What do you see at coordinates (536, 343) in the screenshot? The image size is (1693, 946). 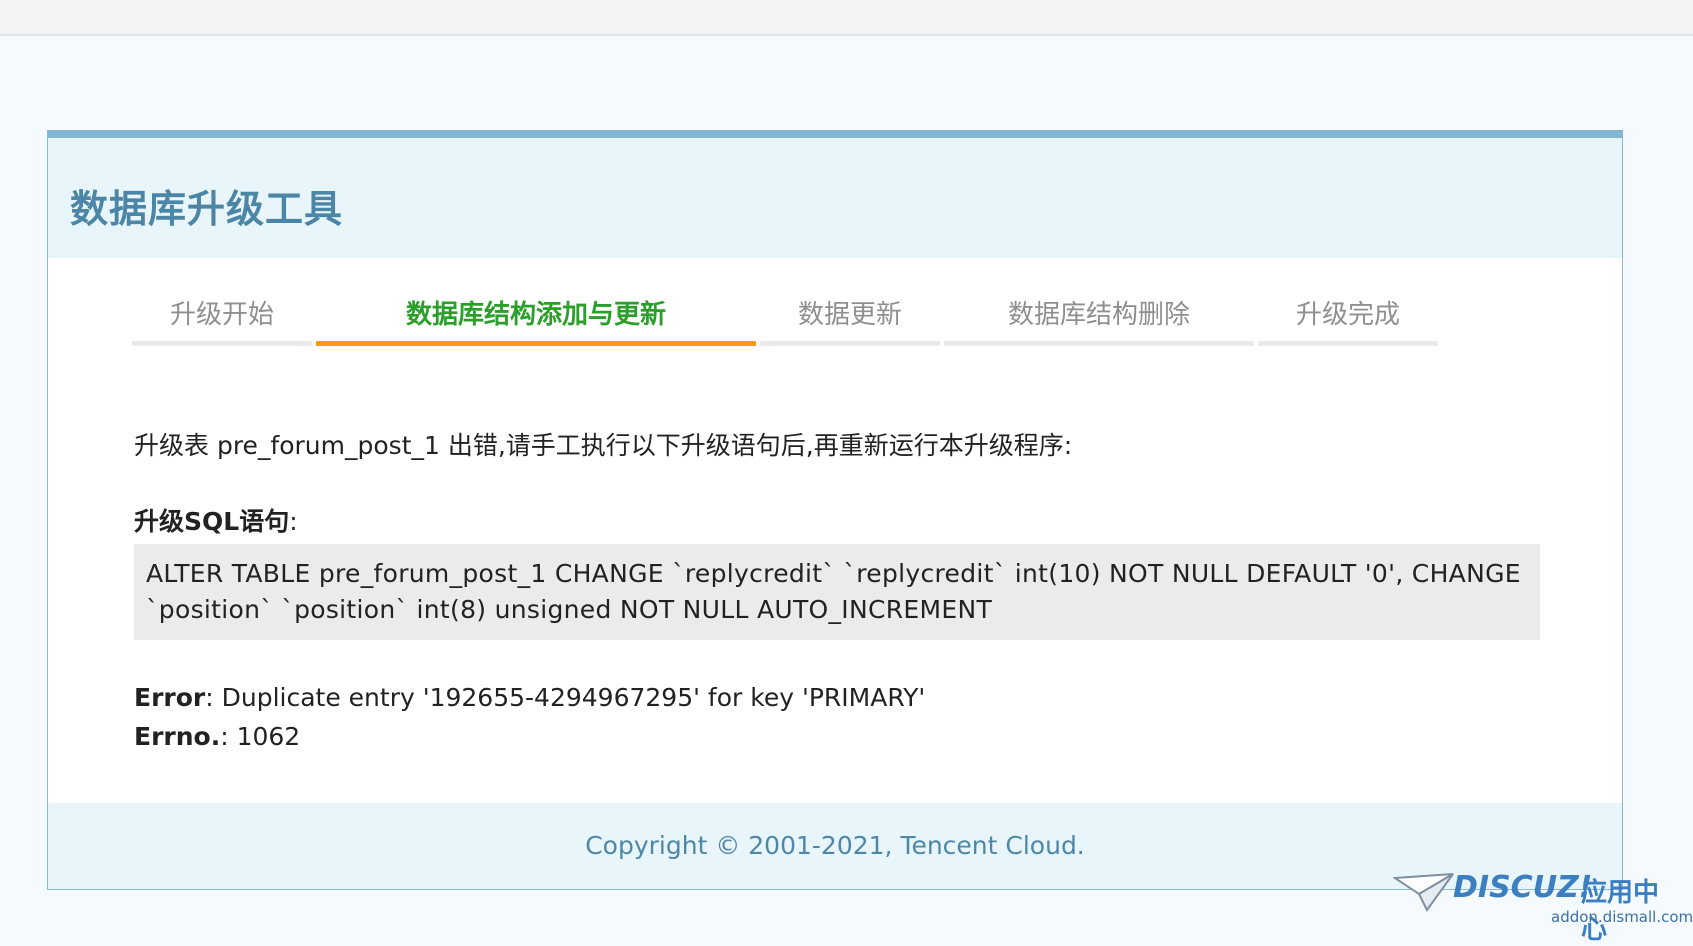 I see `step-bar-active` at bounding box center [536, 343].